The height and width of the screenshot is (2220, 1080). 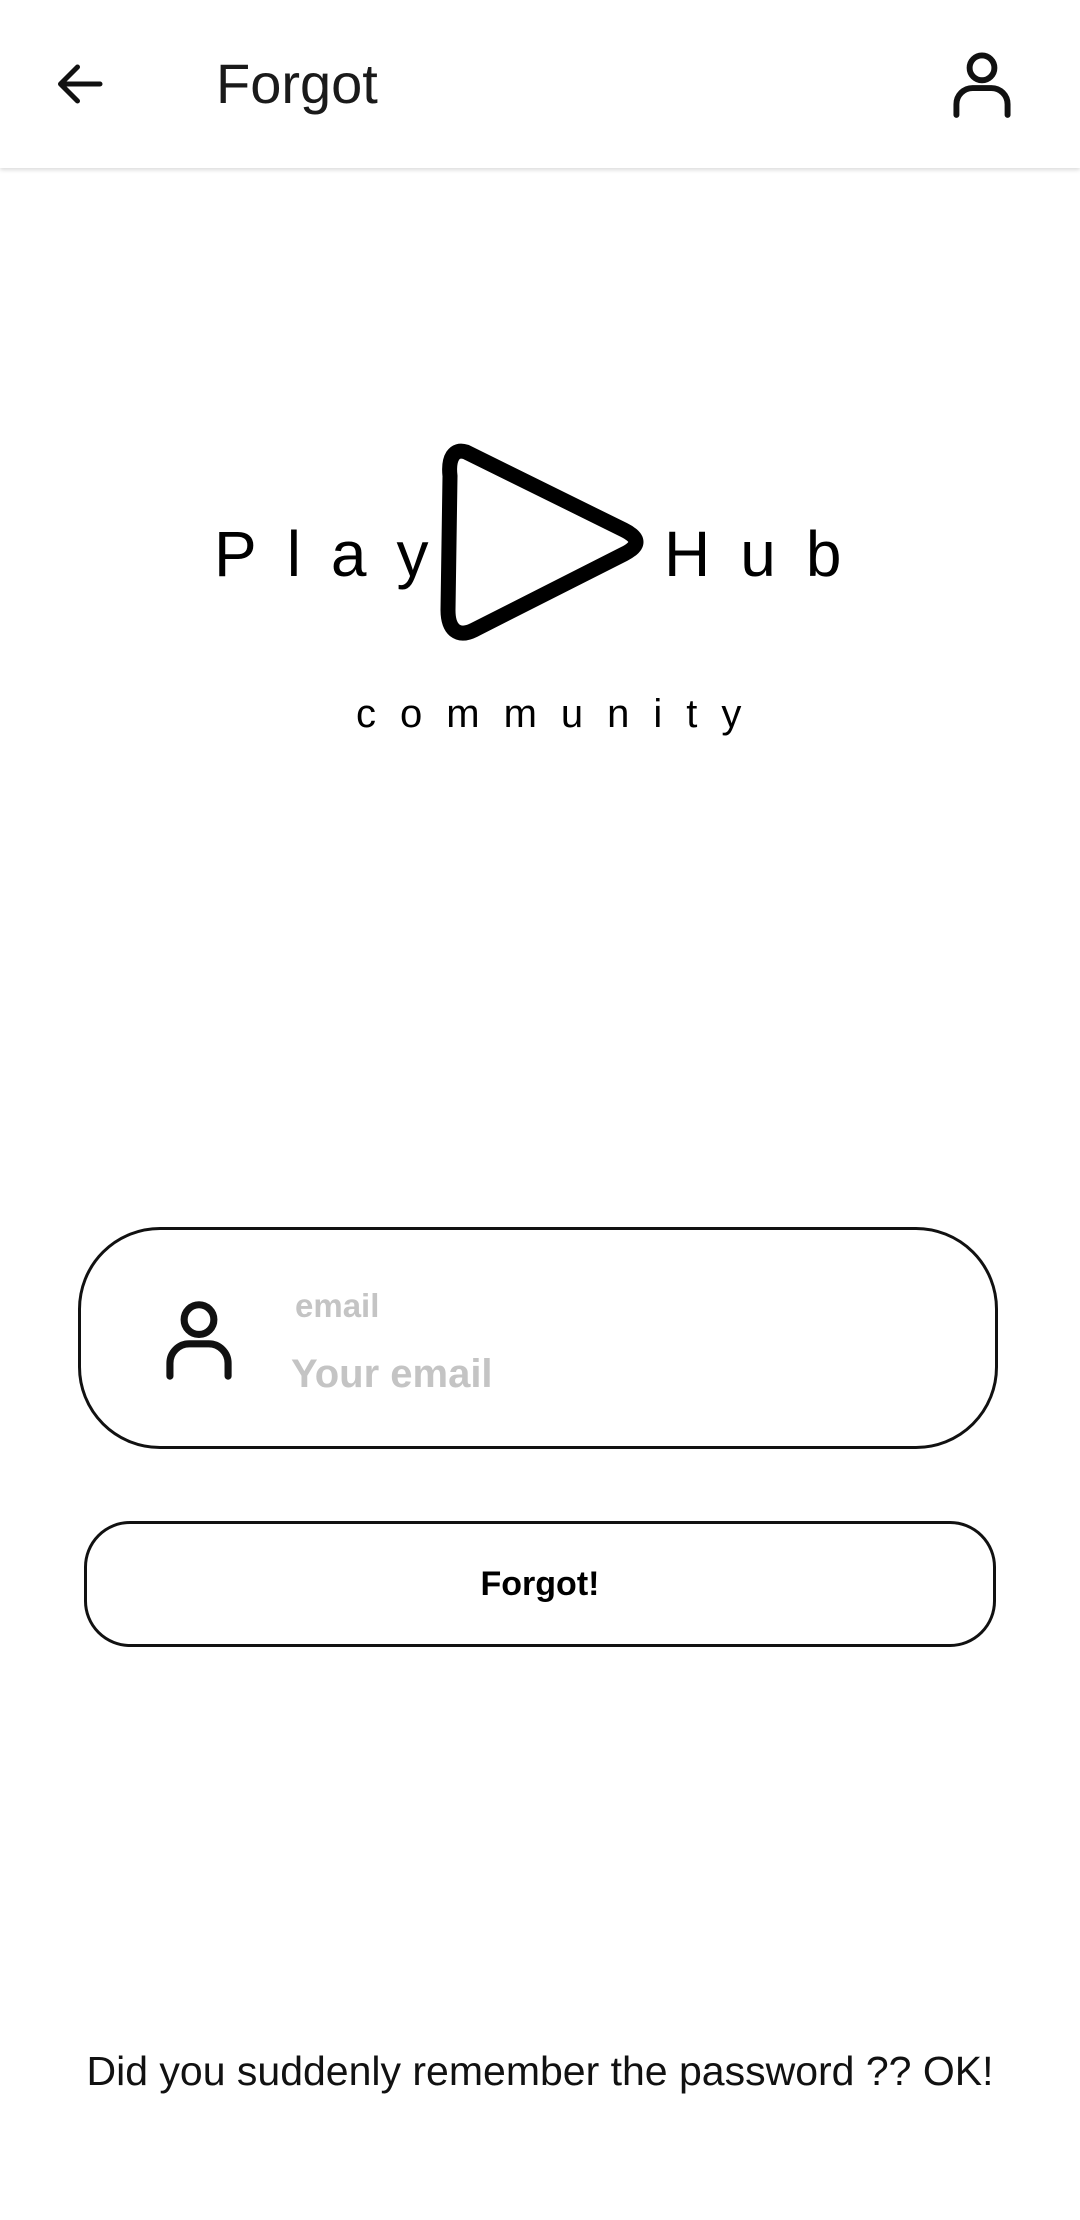 I want to click on app-bar: Forgot, so click(x=540, y=84).